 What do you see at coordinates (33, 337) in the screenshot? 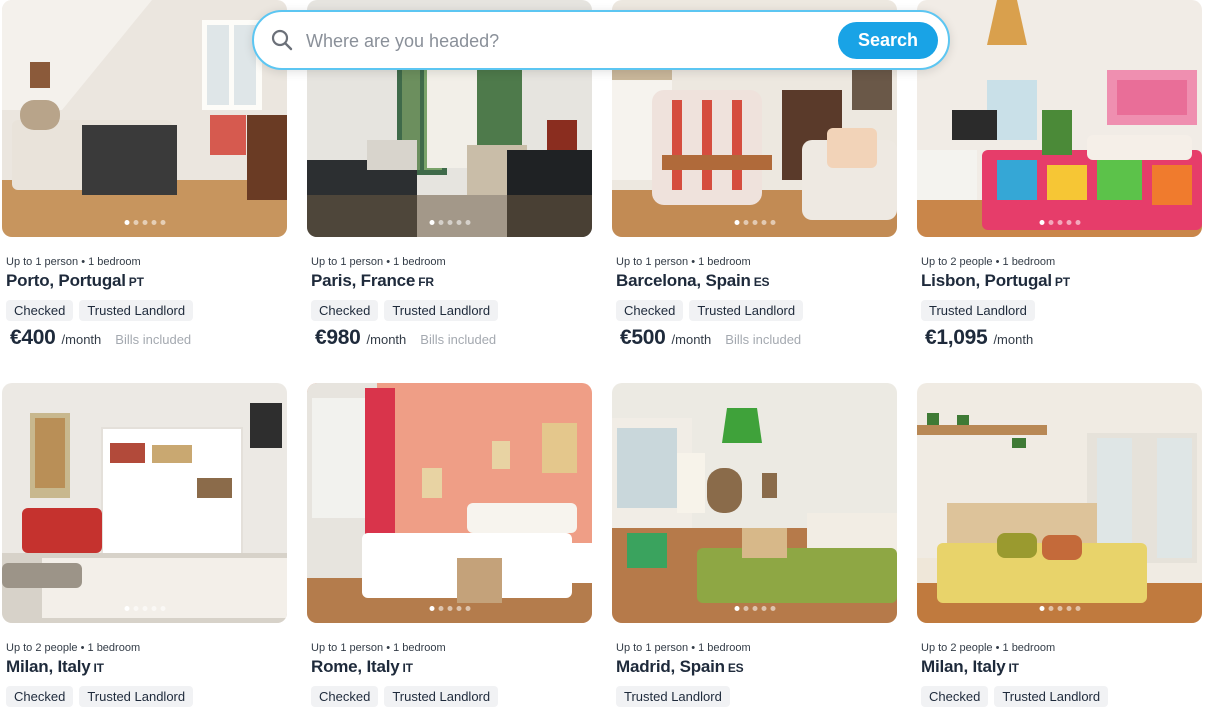
I see `listing-price: €400` at bounding box center [33, 337].